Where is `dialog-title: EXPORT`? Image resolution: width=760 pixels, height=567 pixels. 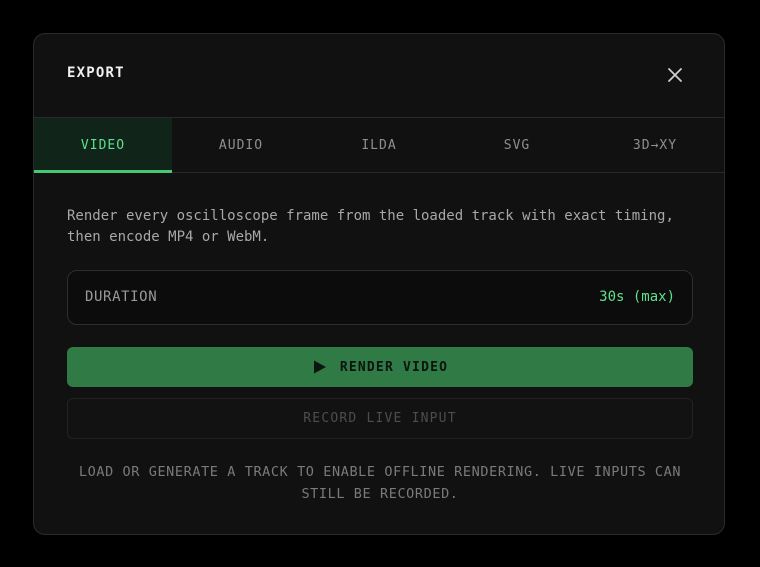 dialog-title: EXPORT is located at coordinates (96, 73).